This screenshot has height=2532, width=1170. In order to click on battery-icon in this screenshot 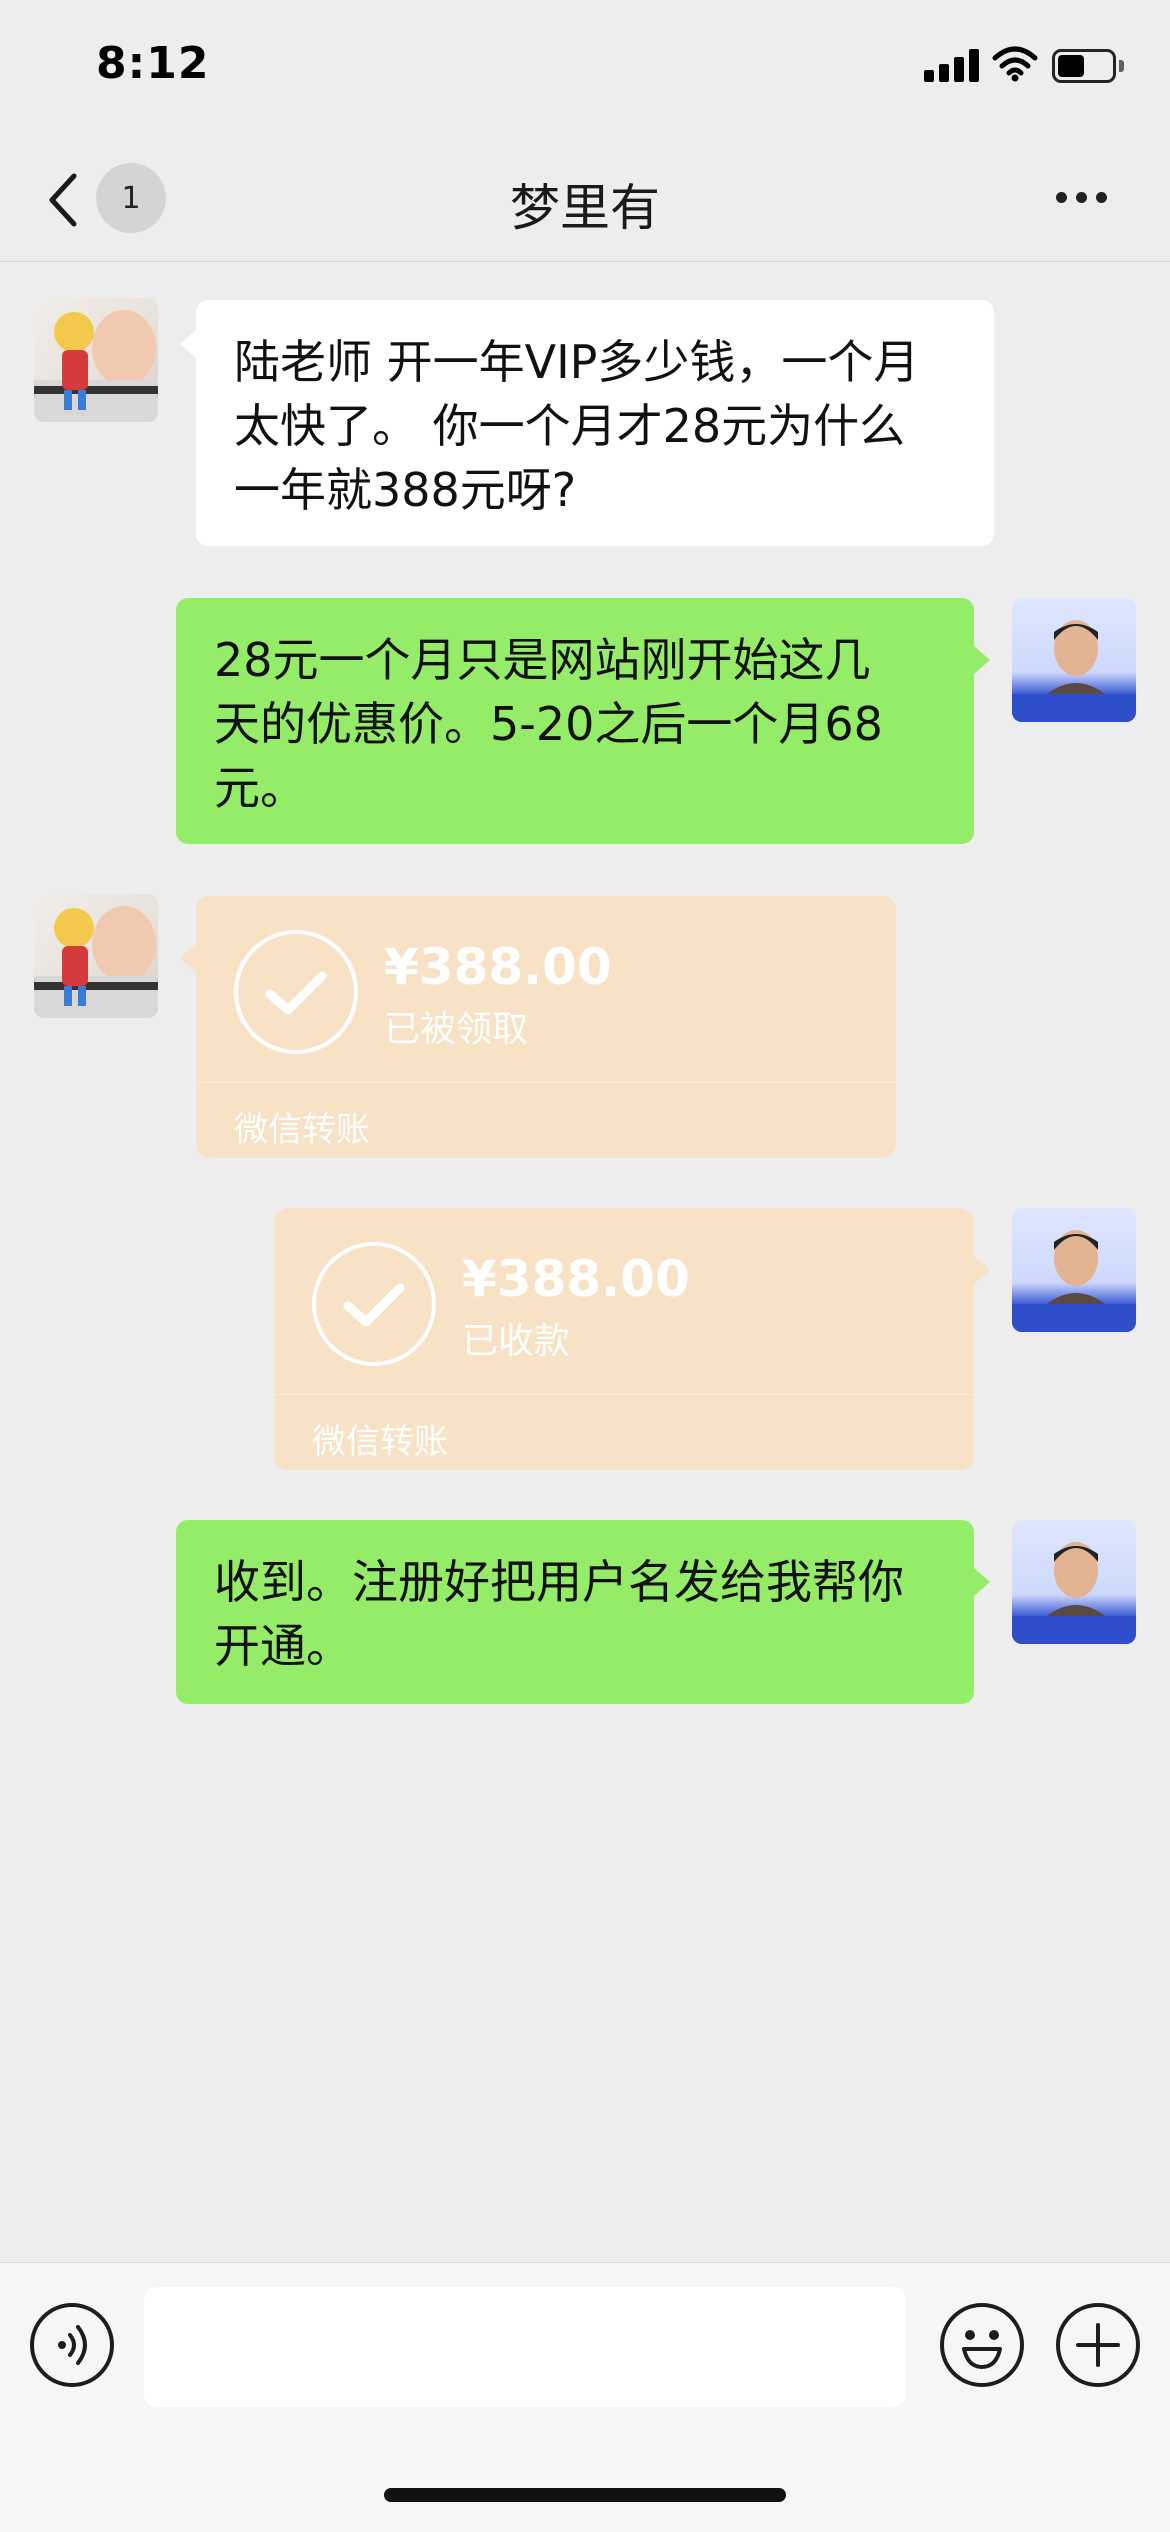, I will do `click(1088, 66)`.